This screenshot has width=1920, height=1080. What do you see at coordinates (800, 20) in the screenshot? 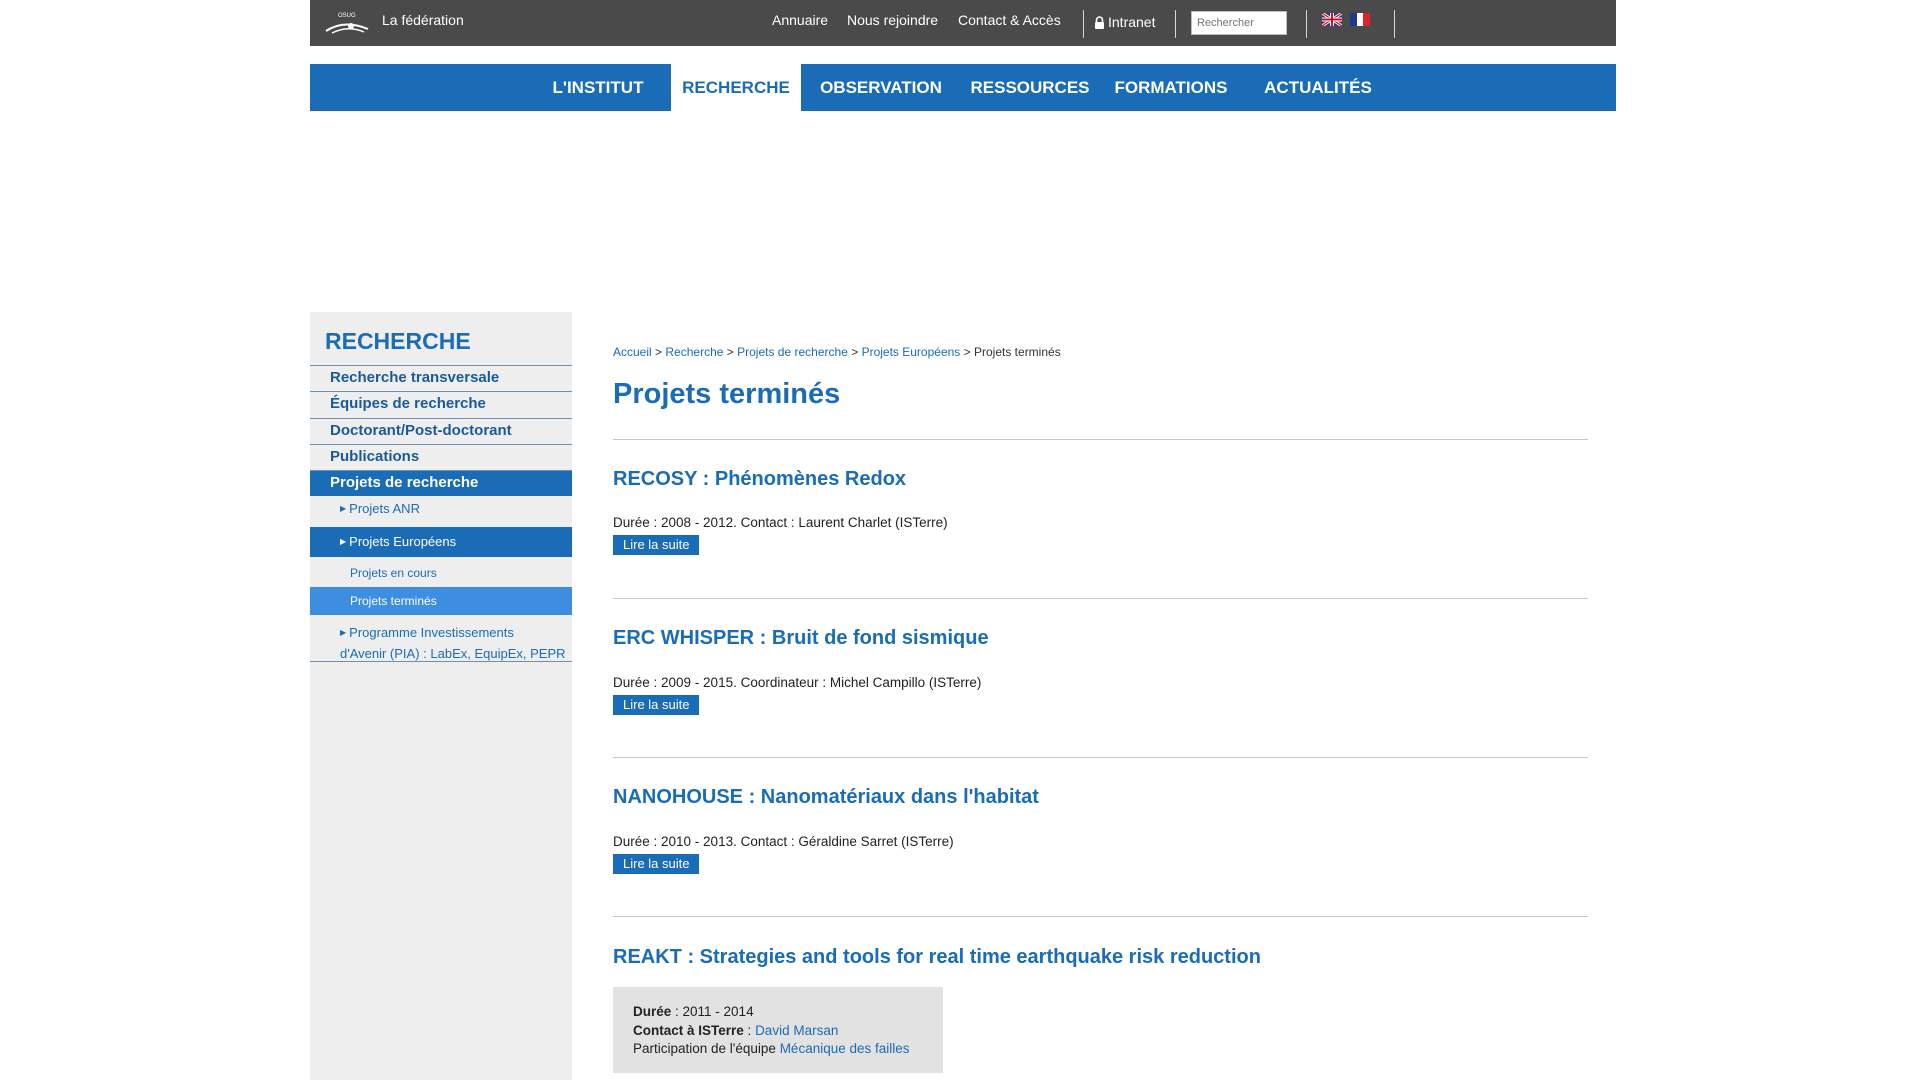
I see `annuaire-link: Annuaire` at bounding box center [800, 20].